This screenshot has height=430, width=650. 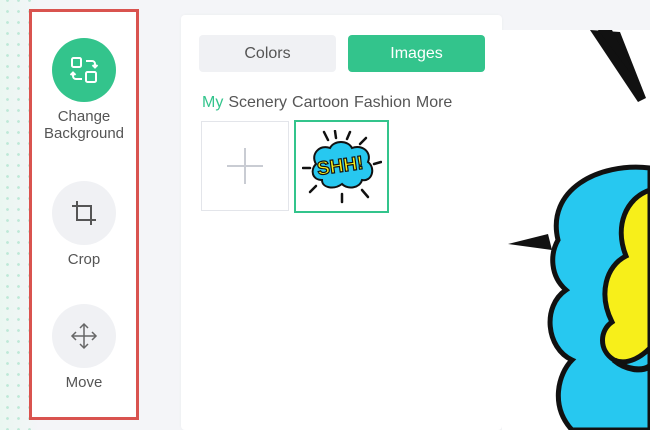 I want to click on category-scenery: Scenery, so click(x=257, y=103).